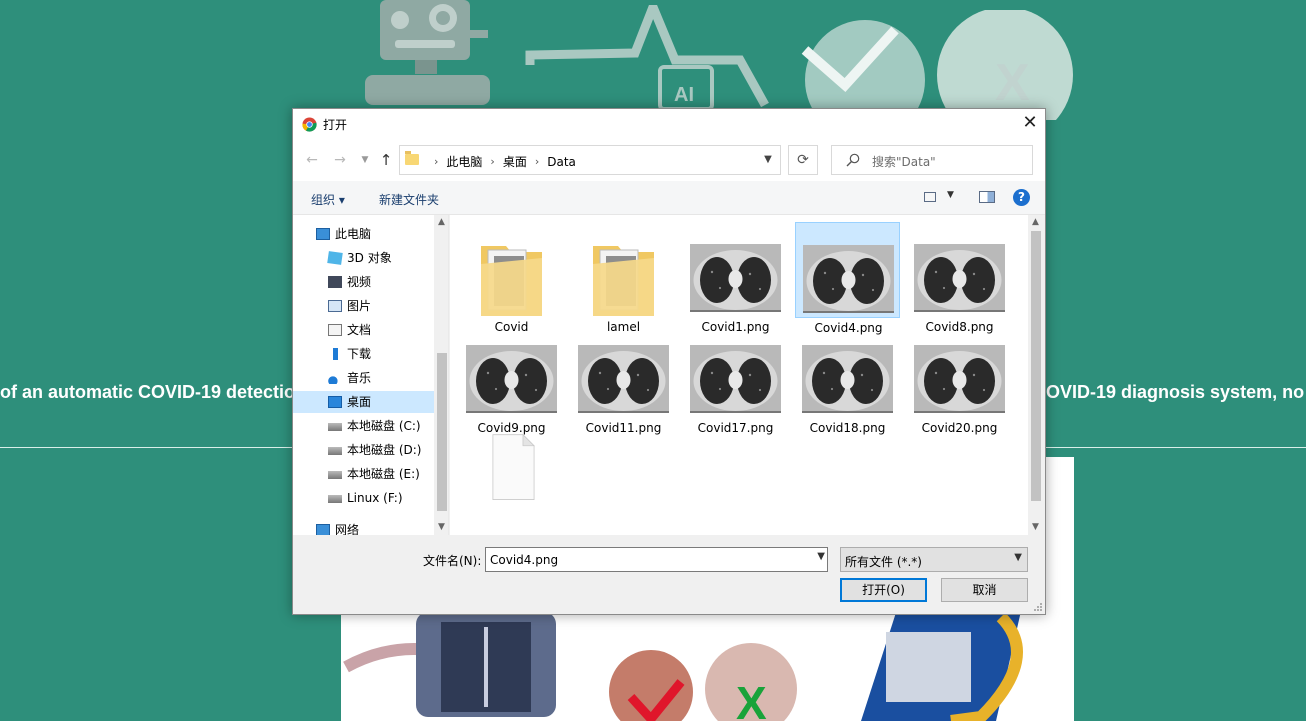 The image size is (1306, 721). Describe the element at coordinates (984, 590) in the screenshot. I see `cancel-button: 取消` at that location.